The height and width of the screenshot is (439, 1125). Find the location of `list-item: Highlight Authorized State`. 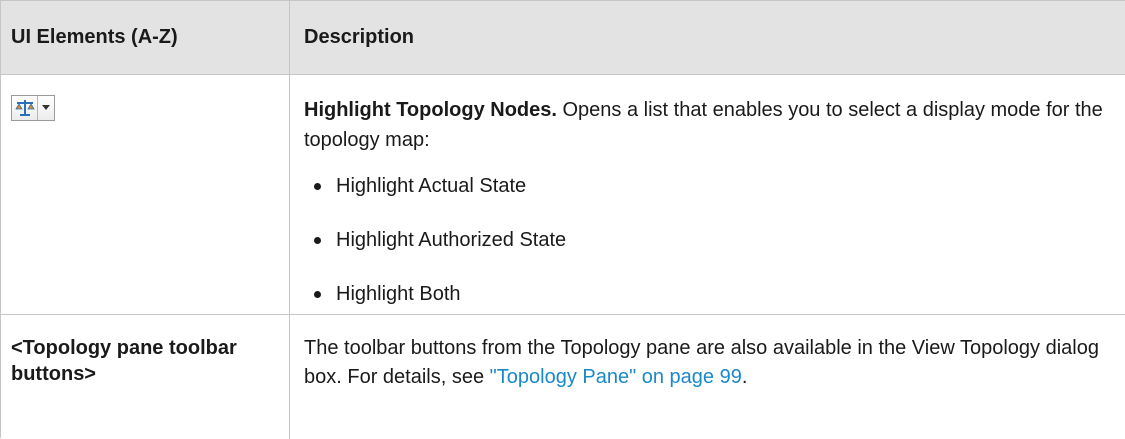

list-item: Highlight Authorized State is located at coordinates (707, 240).